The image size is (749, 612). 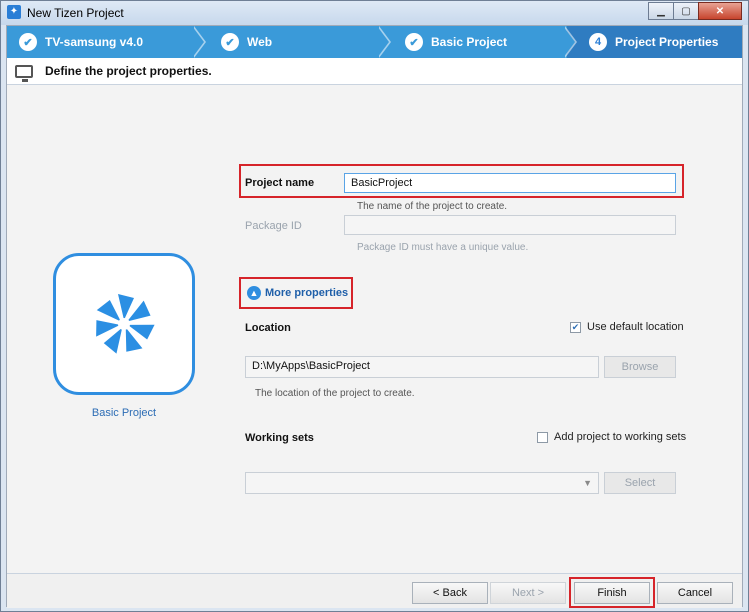 I want to click on minimize-button: ▁, so click(x=661, y=11).